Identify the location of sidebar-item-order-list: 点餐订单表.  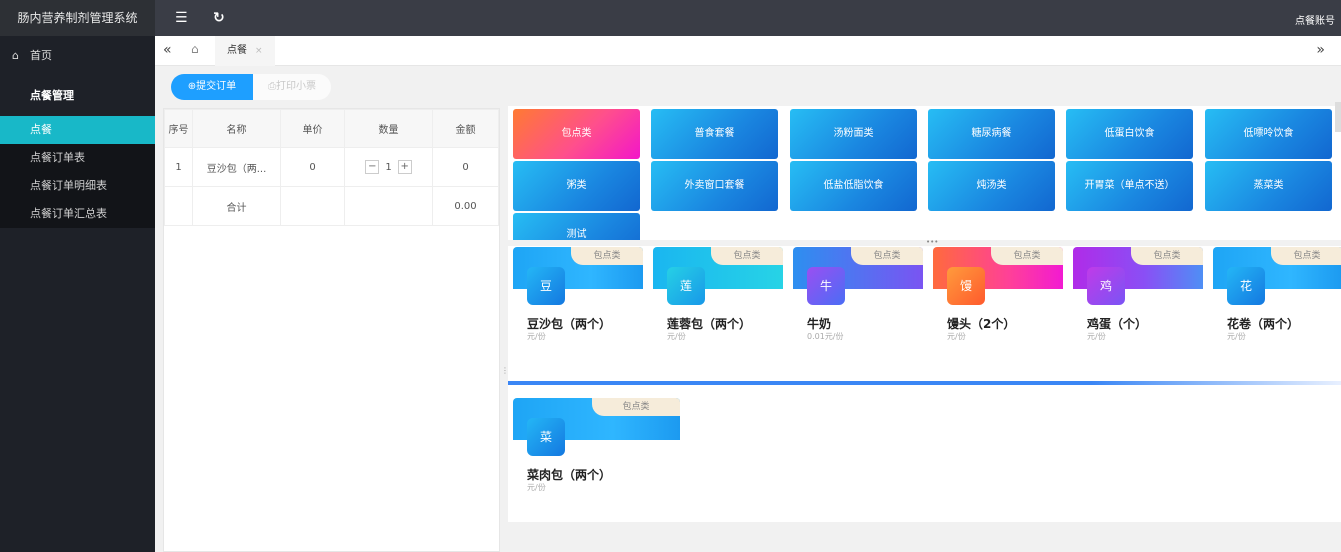
(77, 158).